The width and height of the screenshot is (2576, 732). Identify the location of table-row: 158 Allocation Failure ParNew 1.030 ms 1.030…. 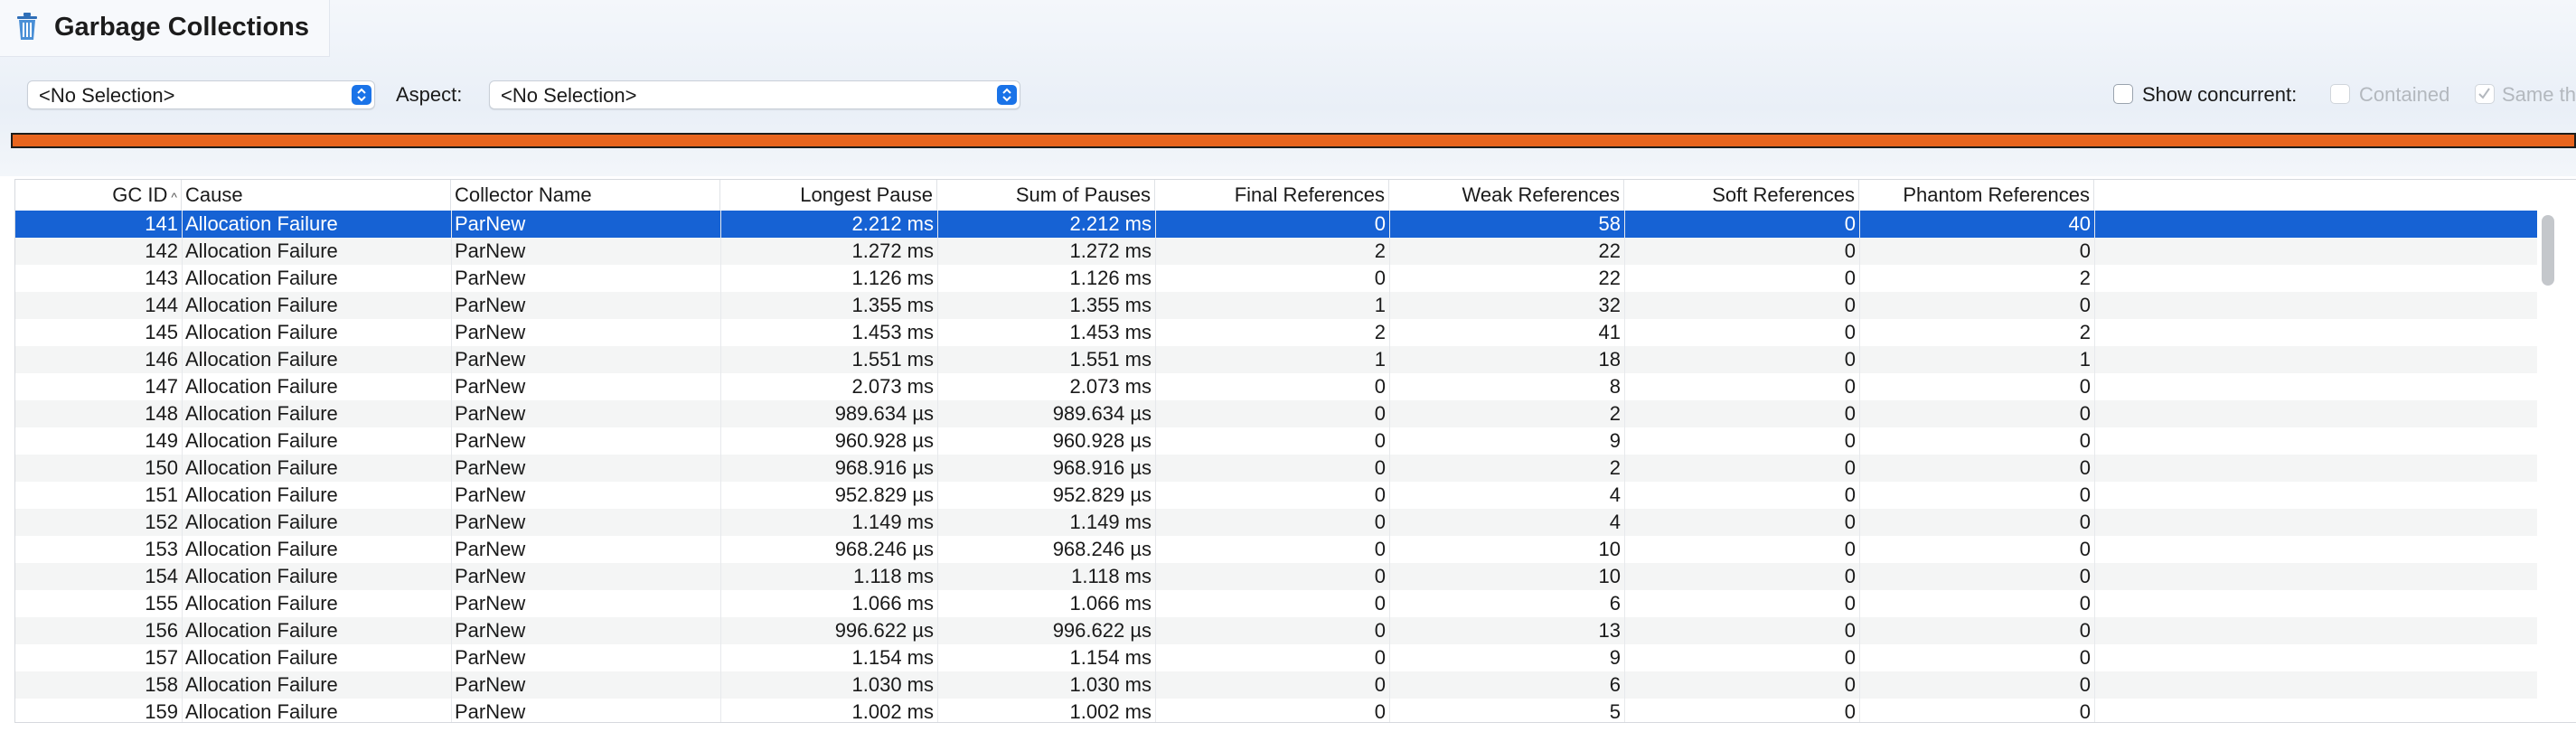
(1276, 685).